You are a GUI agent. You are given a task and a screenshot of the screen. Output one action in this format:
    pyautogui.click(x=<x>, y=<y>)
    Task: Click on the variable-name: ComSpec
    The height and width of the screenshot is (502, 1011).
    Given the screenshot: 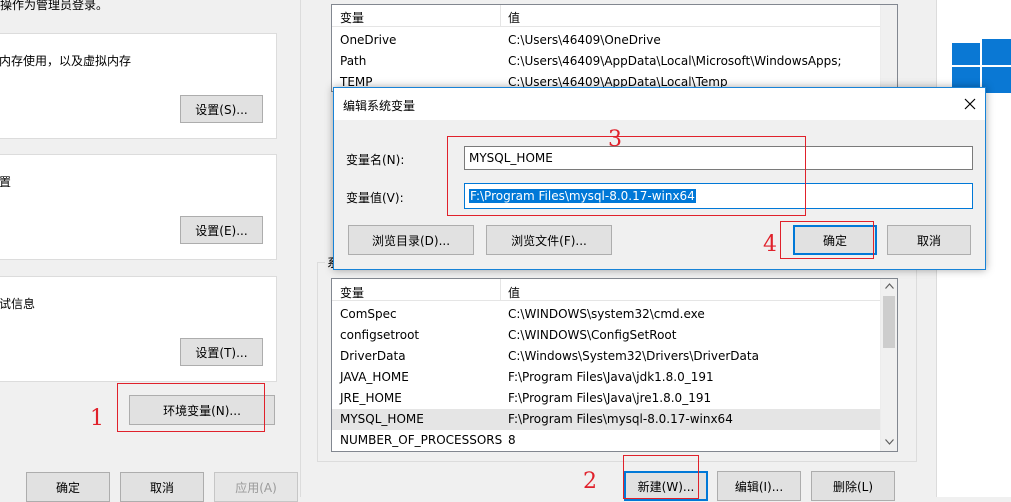 What is the action you would take?
    pyautogui.click(x=368, y=314)
    